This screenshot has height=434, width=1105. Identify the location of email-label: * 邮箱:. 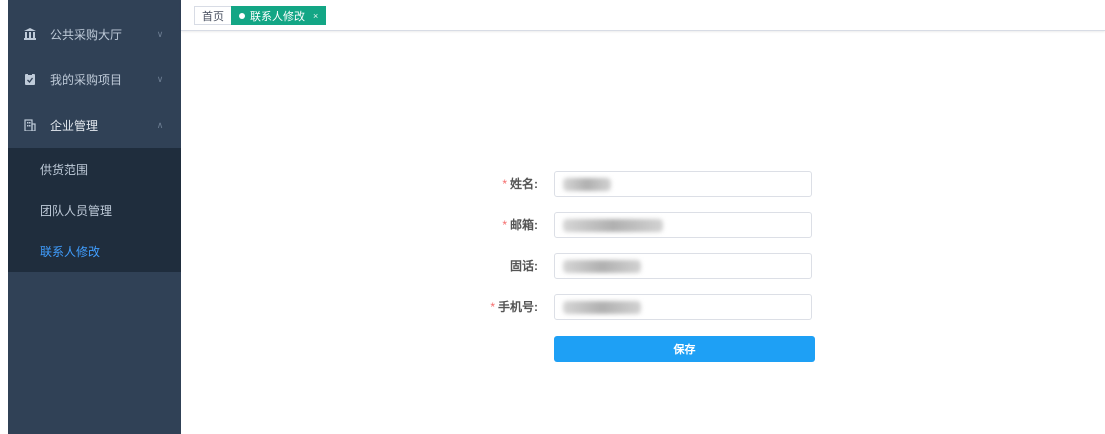
(520, 225).